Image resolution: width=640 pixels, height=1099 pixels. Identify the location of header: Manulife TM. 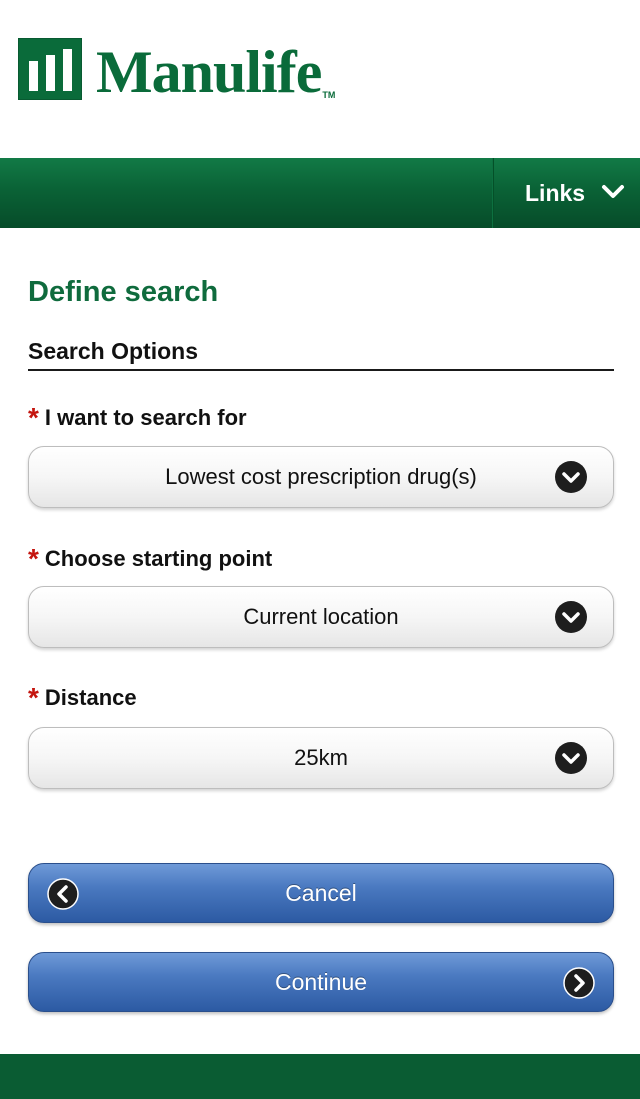
(320, 79).